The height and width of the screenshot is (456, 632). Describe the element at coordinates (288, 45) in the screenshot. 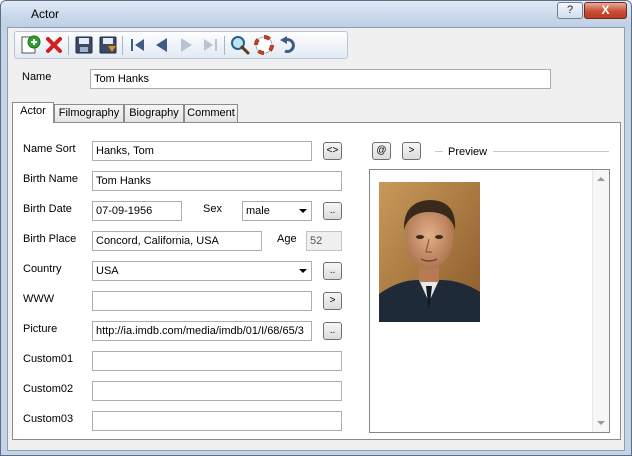

I see `undo-icon` at that location.